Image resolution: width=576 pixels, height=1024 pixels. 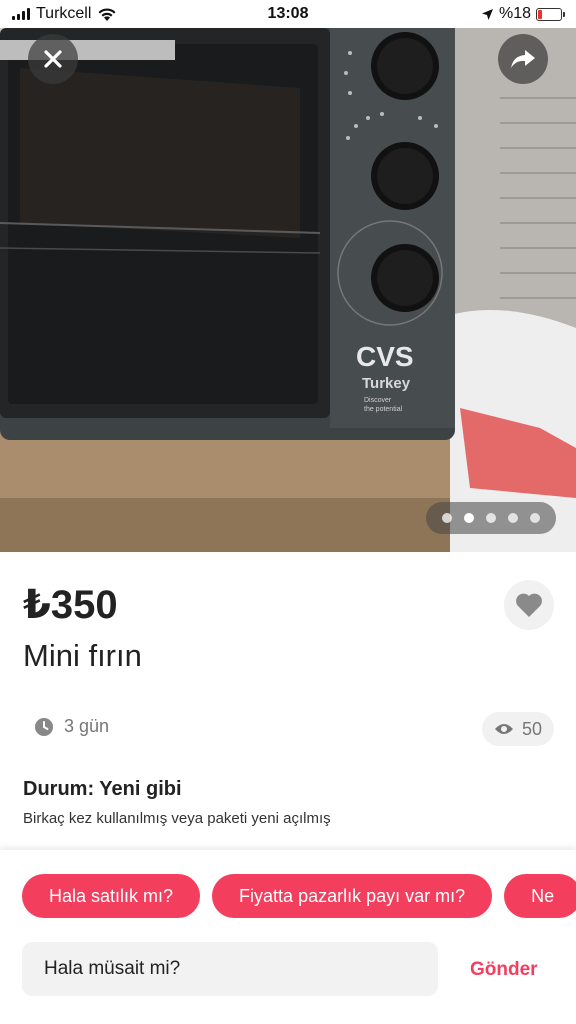 I want to click on svg-text: CVS, so click(x=385, y=356).